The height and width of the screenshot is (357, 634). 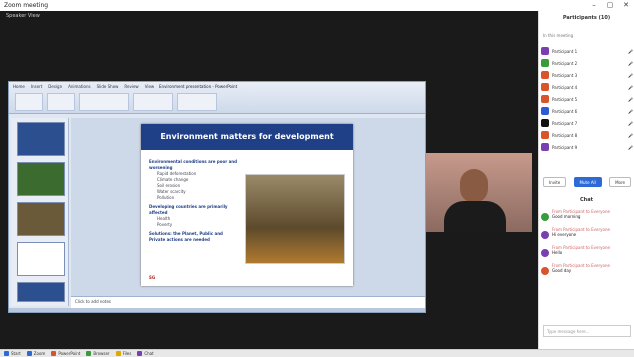 What do you see at coordinates (565, 111) in the screenshot?
I see `participant-name: Participant 6` at bounding box center [565, 111].